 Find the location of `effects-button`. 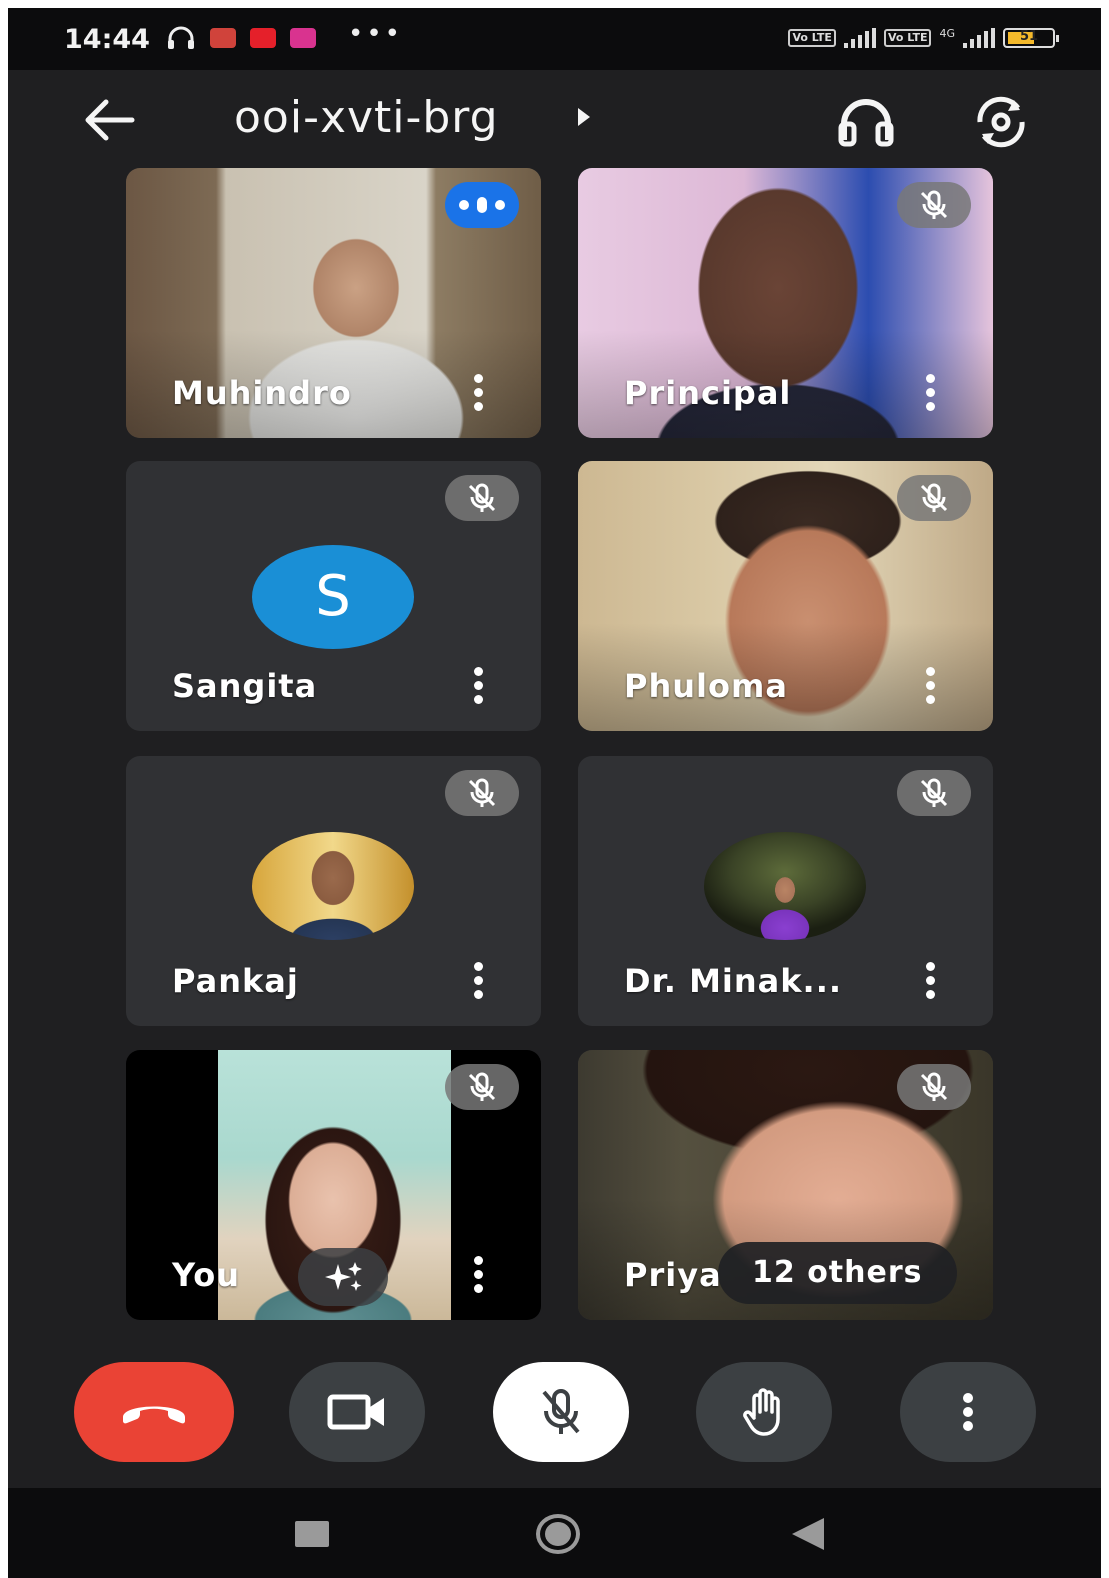

effects-button is located at coordinates (343, 1277).